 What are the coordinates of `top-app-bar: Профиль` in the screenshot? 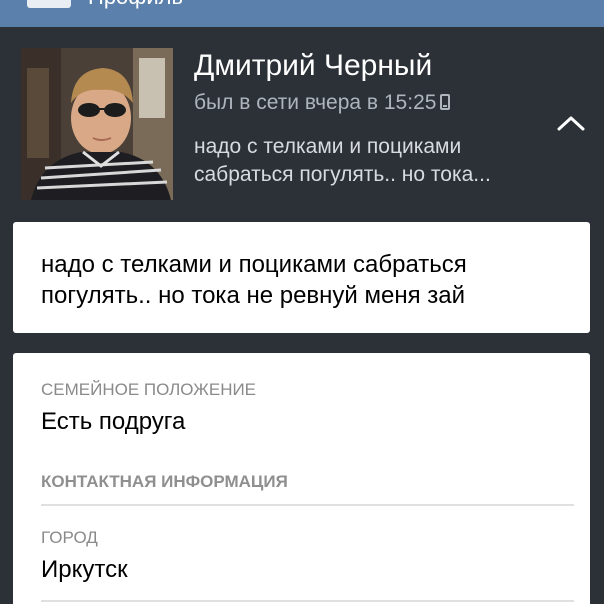 It's located at (302, 13).